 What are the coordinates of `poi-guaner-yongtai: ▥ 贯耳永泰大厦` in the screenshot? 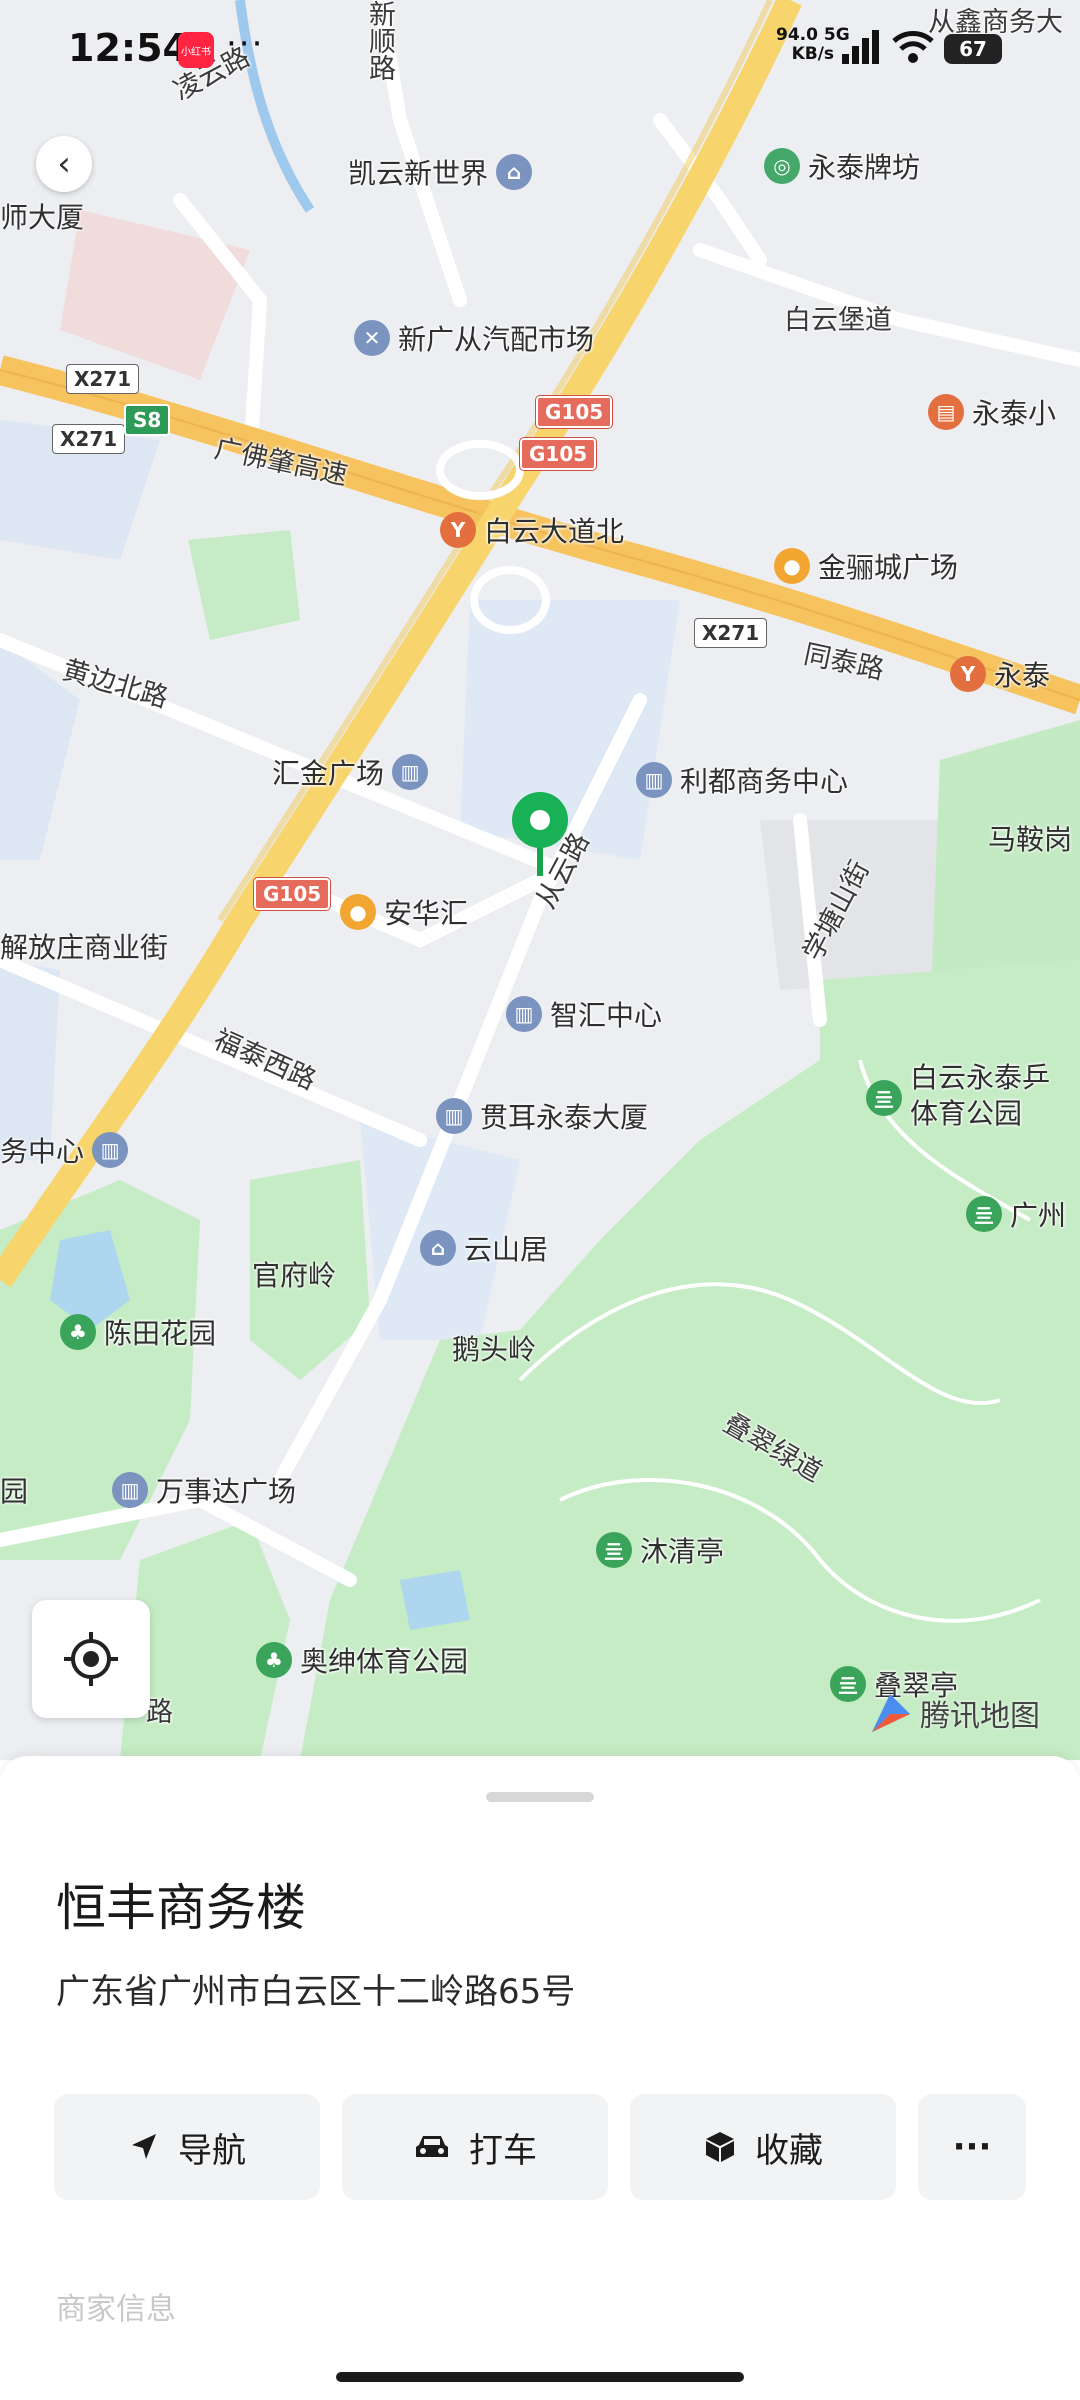 It's located at (542, 1116).